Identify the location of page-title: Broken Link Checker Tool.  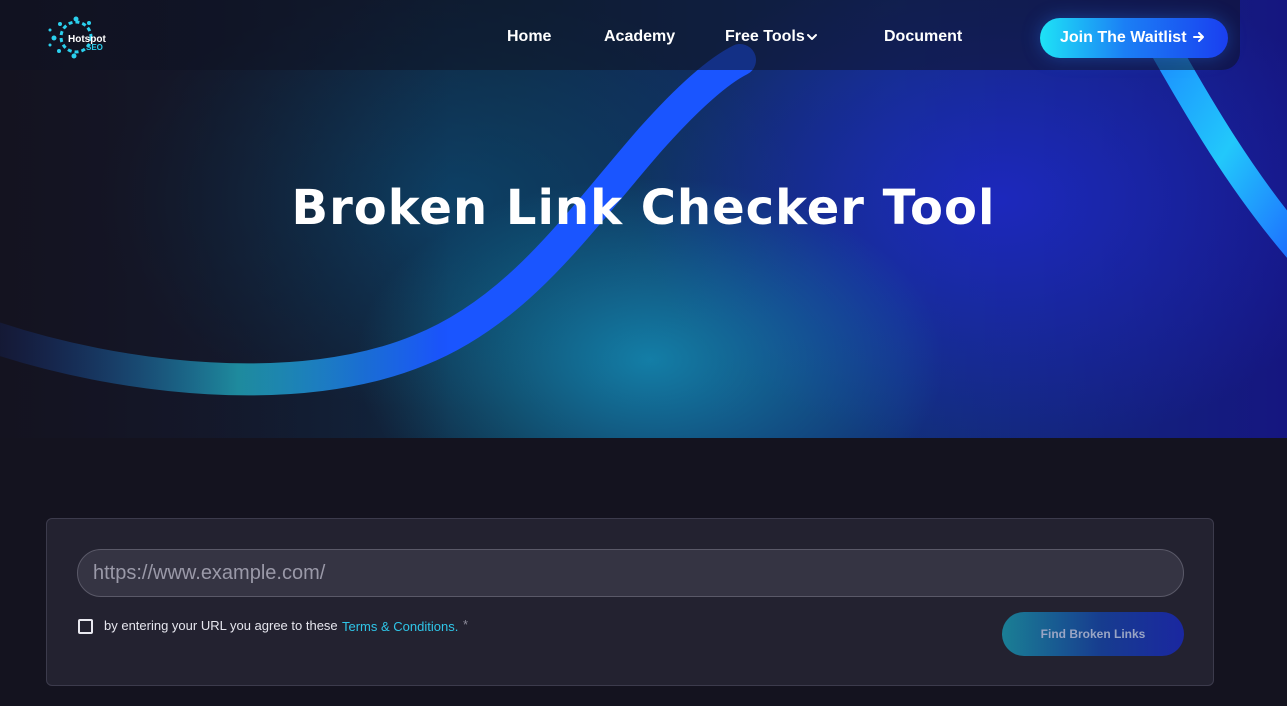
(643, 208).